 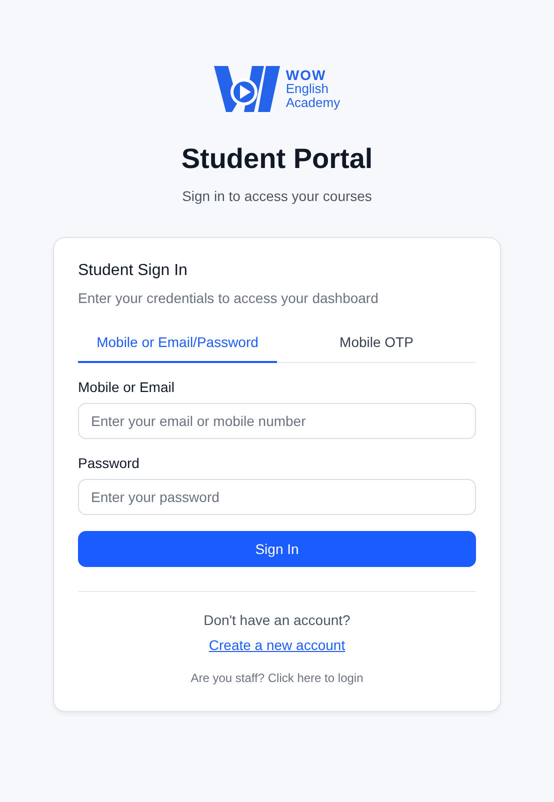 What do you see at coordinates (177, 345) in the screenshot?
I see `tab: Mobile or Email/Password` at bounding box center [177, 345].